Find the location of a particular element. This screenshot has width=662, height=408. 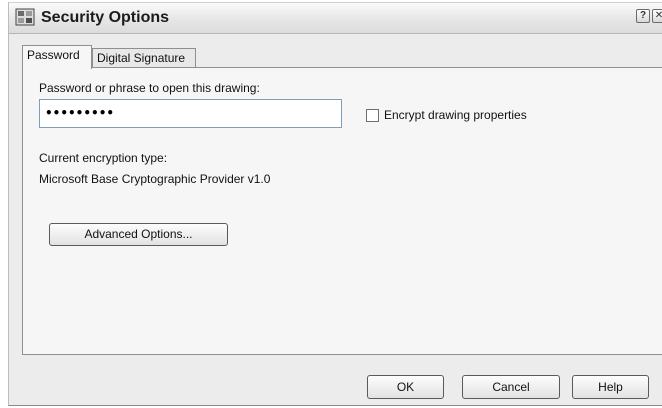

password-input: ••••••••• is located at coordinates (190, 113).